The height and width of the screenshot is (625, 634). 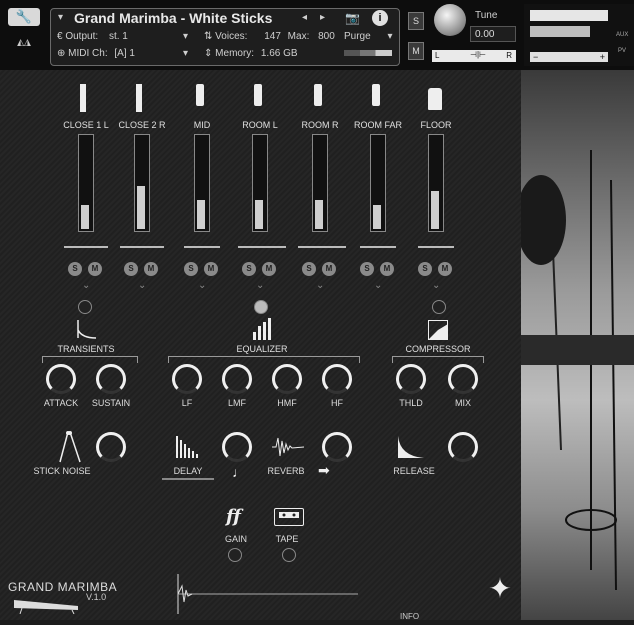 I want to click on output-dropdown-icon: ▾, so click(x=185, y=36).